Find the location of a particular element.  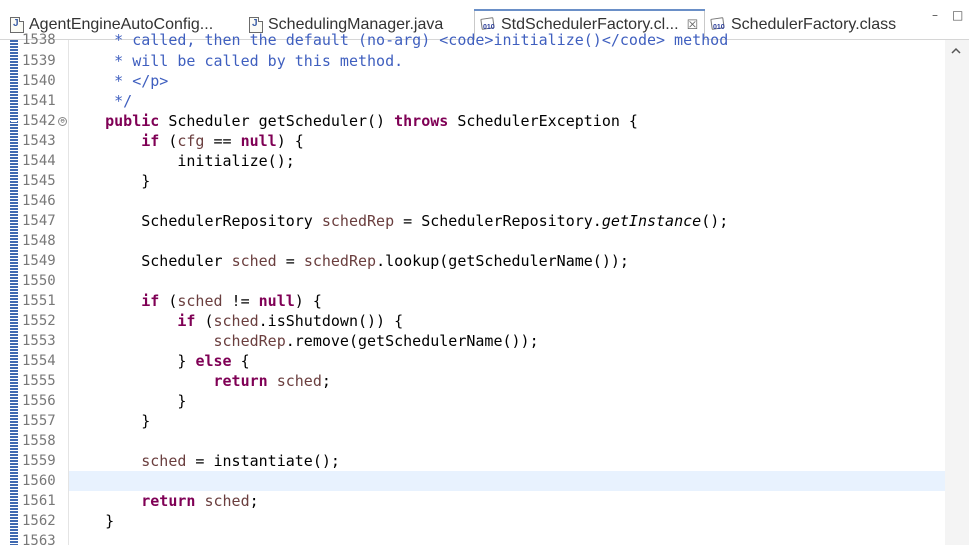

code-line: 1559 sched = instantiate(); is located at coordinates (472, 461).